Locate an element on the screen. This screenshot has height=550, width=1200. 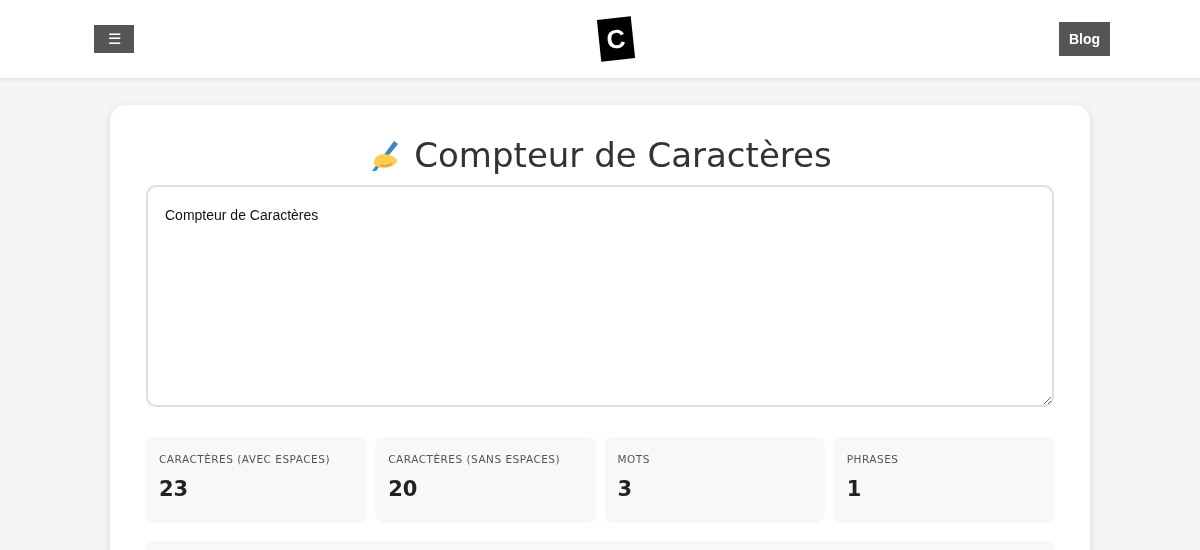
stat-label: CARACTÈRES (SANS ESPACES) is located at coordinates (475, 459).